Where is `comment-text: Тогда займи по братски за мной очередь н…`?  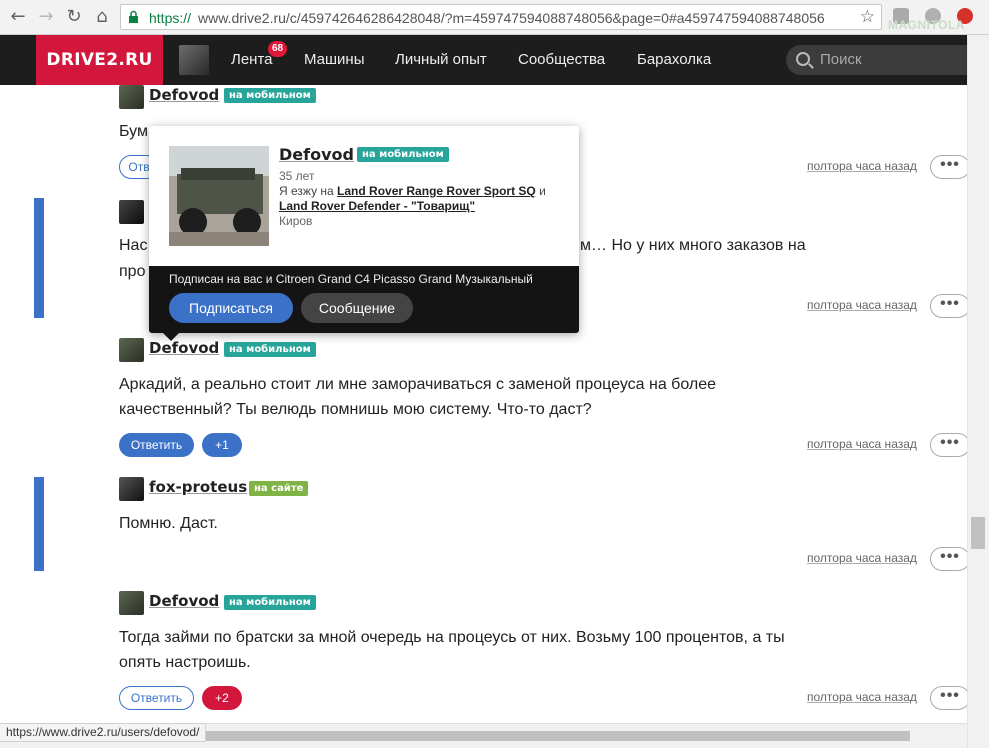 comment-text: Тогда займи по братски за мной очередь н… is located at coordinates (452, 637).